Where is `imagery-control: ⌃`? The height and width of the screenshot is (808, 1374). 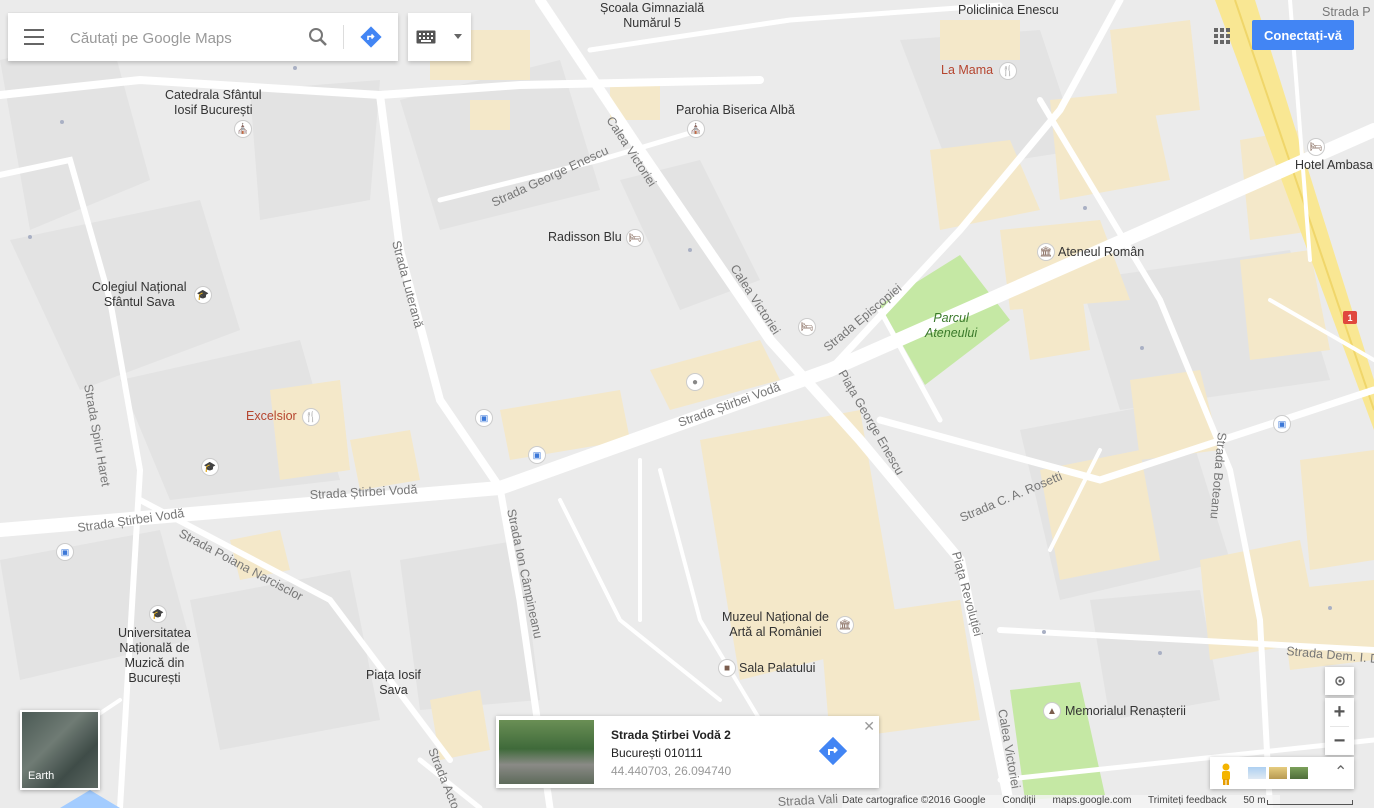 imagery-control: ⌃ is located at coordinates (1282, 773).